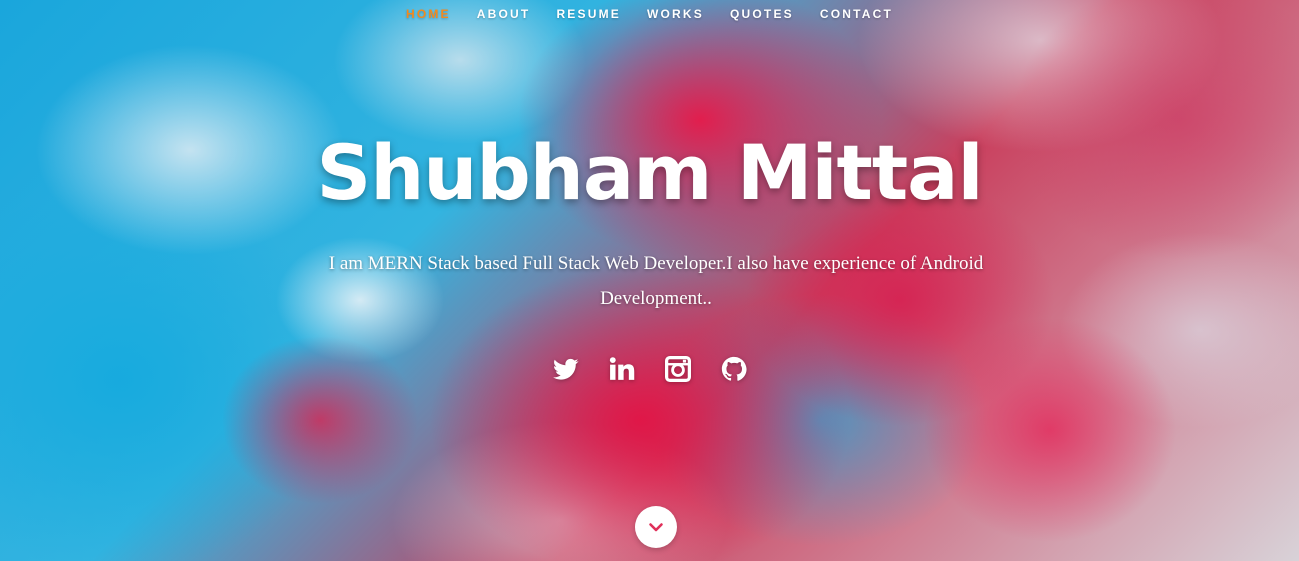  I want to click on nav-item-about: ABOUT, so click(504, 14).